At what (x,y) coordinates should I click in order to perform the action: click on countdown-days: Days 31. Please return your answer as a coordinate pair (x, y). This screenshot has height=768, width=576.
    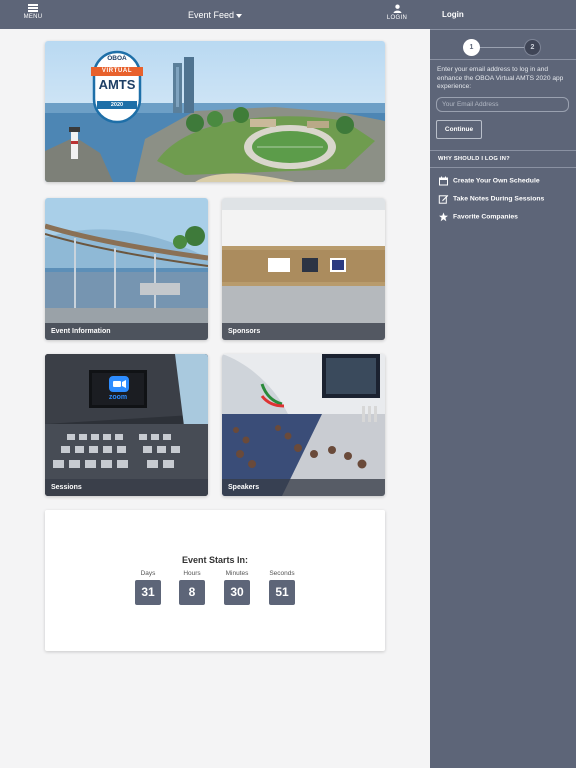
    Looking at the image, I should click on (148, 587).